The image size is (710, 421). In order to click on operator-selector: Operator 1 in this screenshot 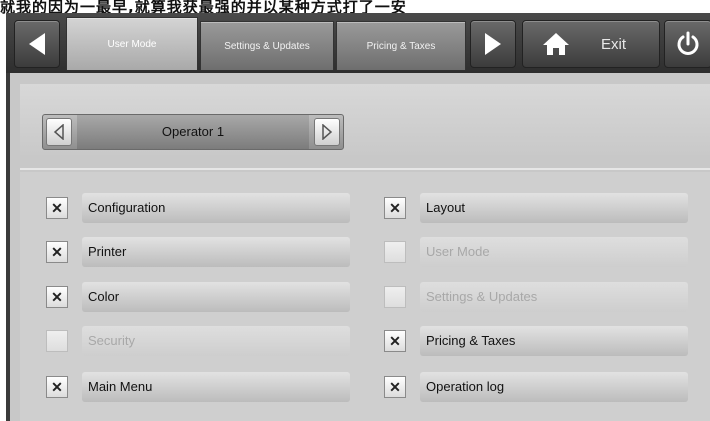, I will do `click(193, 132)`.